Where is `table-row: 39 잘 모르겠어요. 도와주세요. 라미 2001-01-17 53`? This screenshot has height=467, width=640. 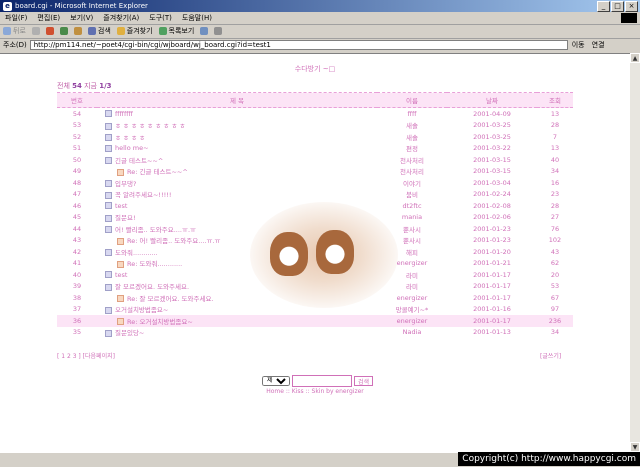
table-row: 39 잘 모르겠어요. 도와주세요. 라미 2001-01-17 53 is located at coordinates (315, 287).